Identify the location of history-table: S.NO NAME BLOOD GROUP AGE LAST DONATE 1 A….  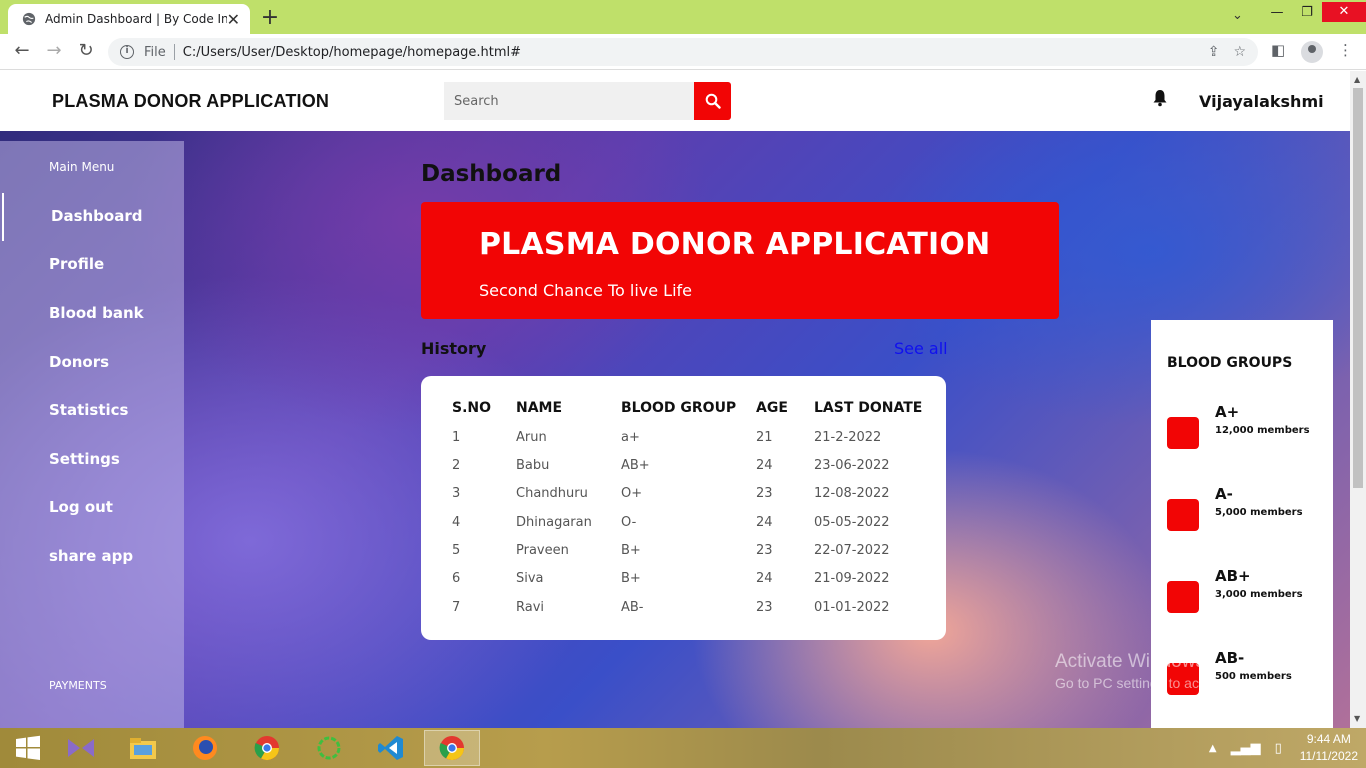
(683, 508).